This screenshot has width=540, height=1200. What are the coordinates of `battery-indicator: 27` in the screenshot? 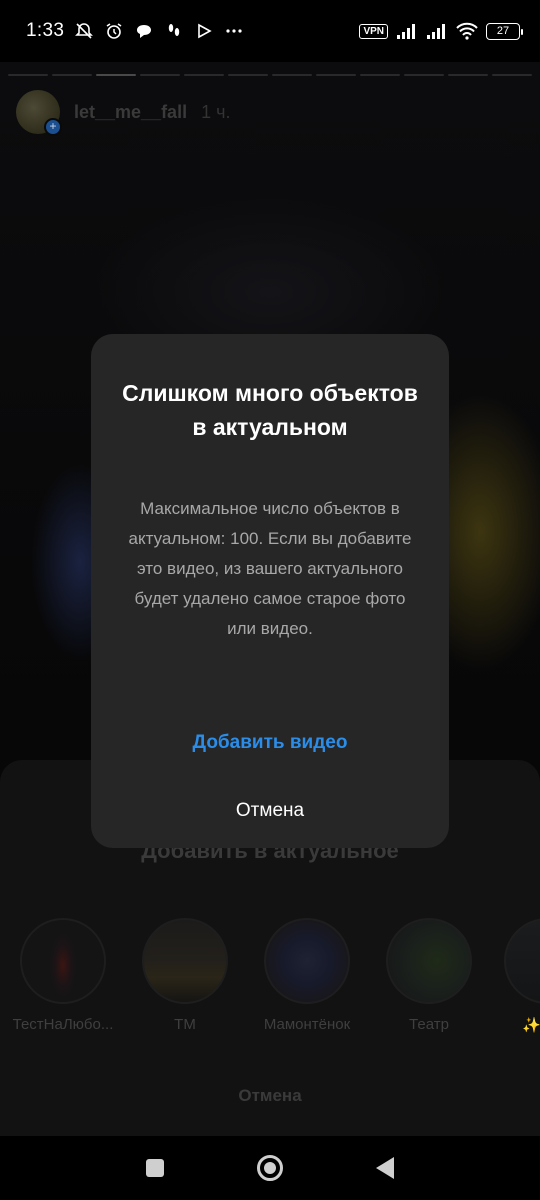 It's located at (504, 31).